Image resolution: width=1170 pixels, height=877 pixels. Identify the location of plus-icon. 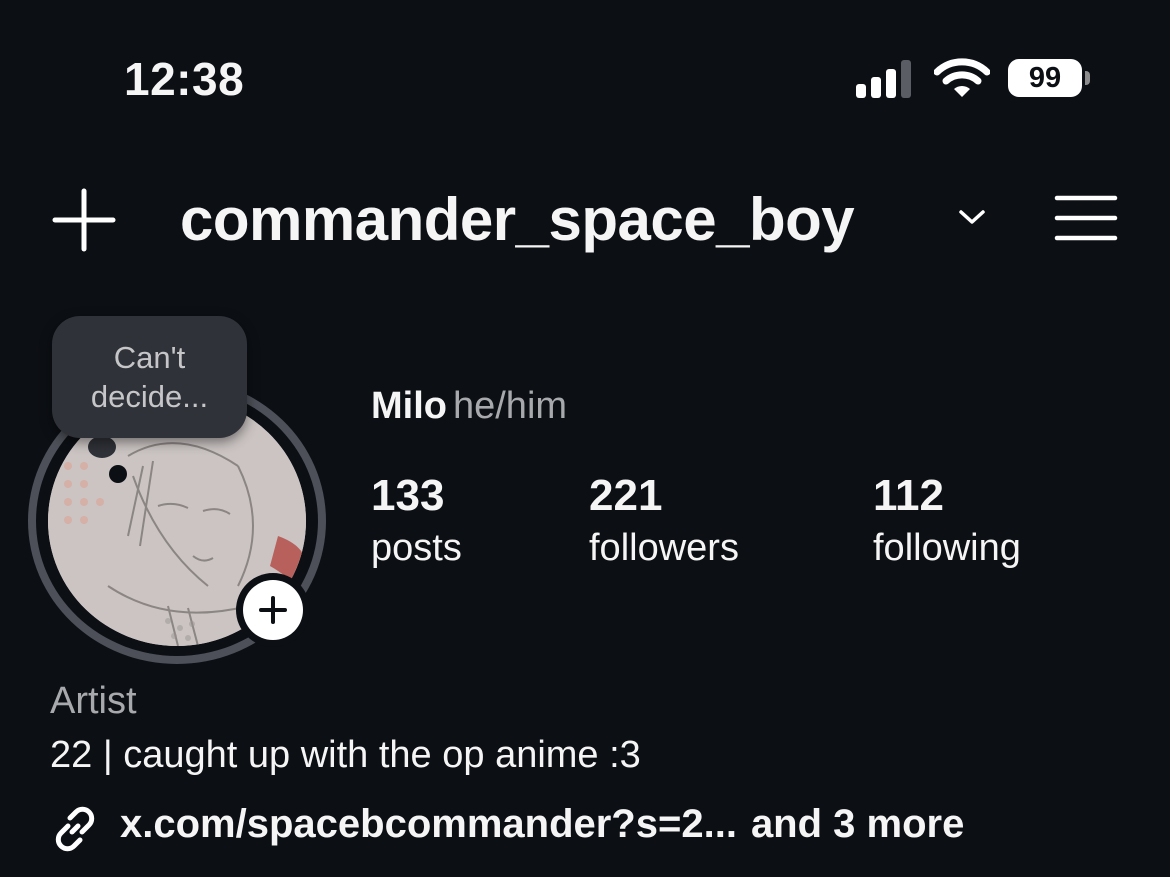
(84, 220).